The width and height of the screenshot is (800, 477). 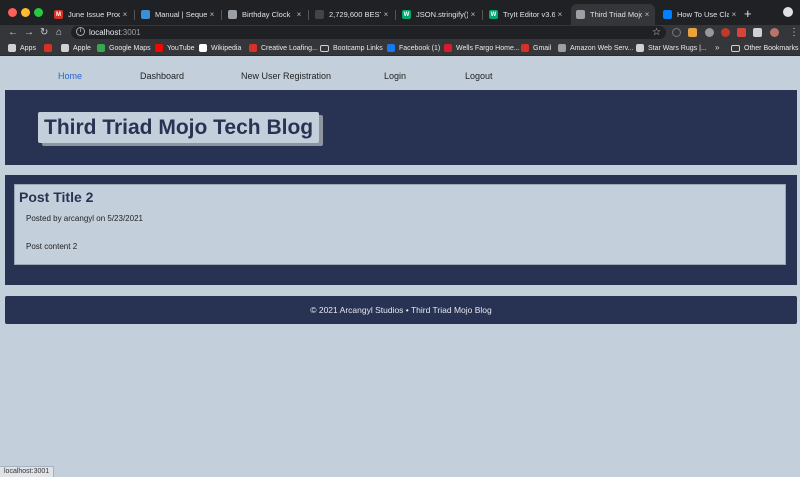 What do you see at coordinates (59, 32) in the screenshot?
I see `home-icon: ⌂` at bounding box center [59, 32].